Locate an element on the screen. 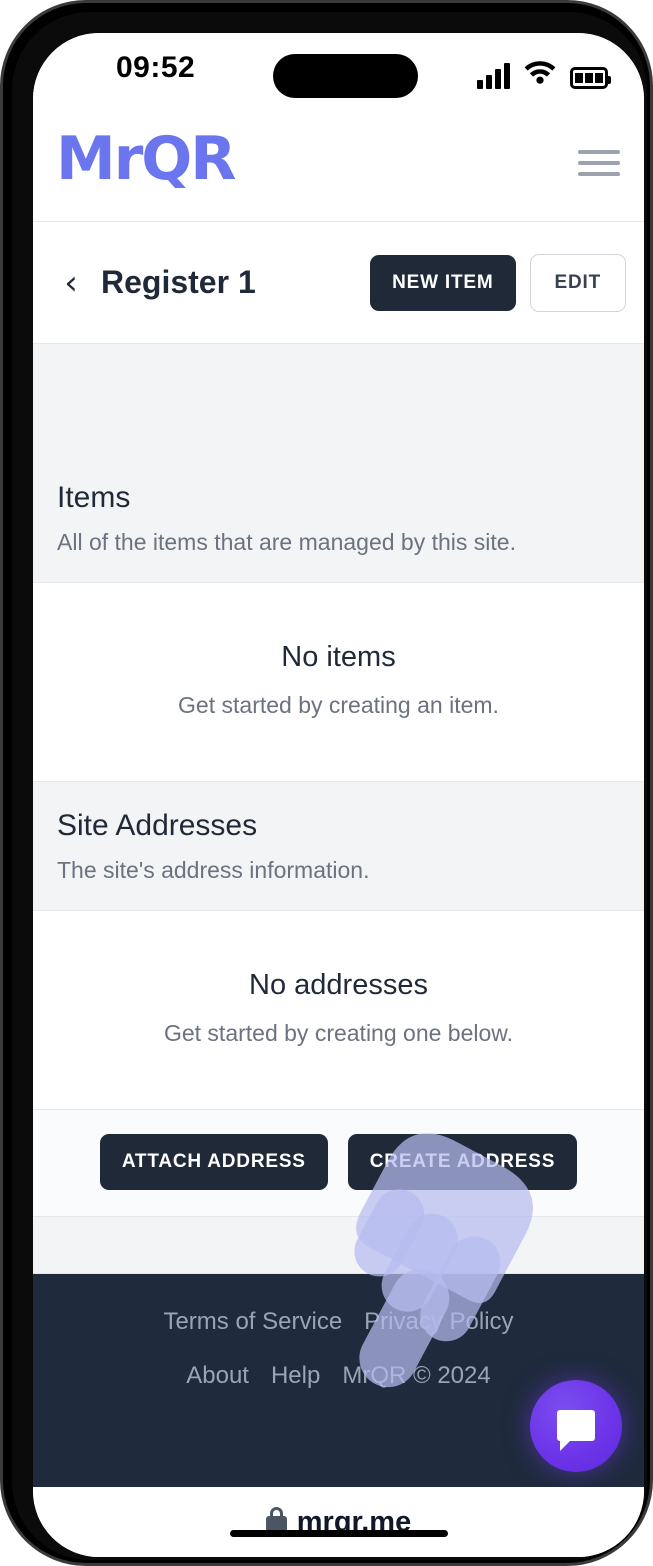 The width and height of the screenshot is (653, 1566). status-bar: 09:52 is located at coordinates (338, 69).